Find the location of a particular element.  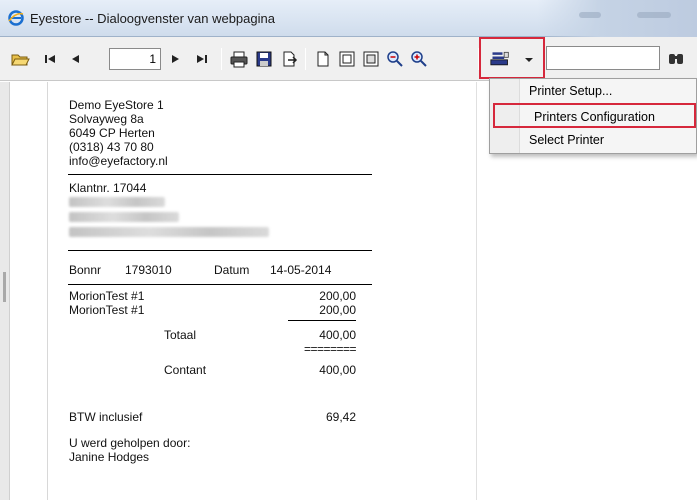

store-name: Demo EyeStore 1 is located at coordinates (116, 105).